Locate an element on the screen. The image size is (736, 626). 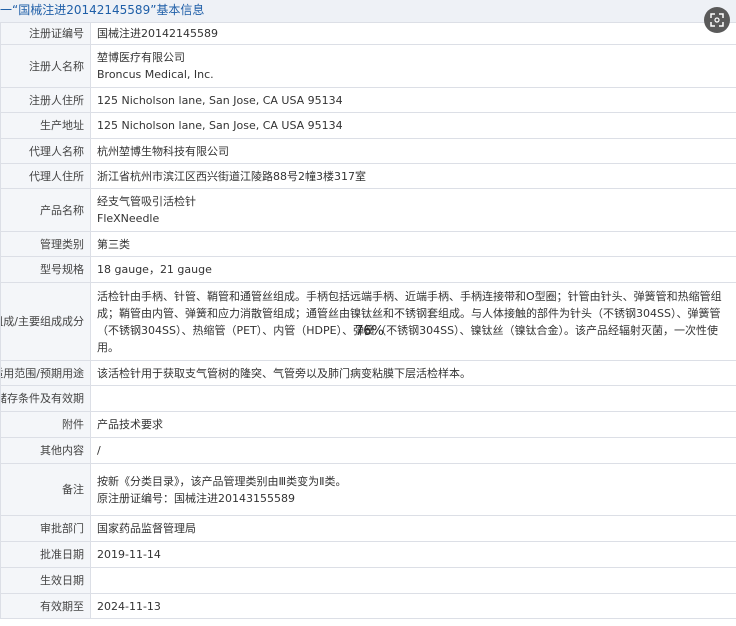
row-label: 审批部门 is located at coordinates (45, 528).